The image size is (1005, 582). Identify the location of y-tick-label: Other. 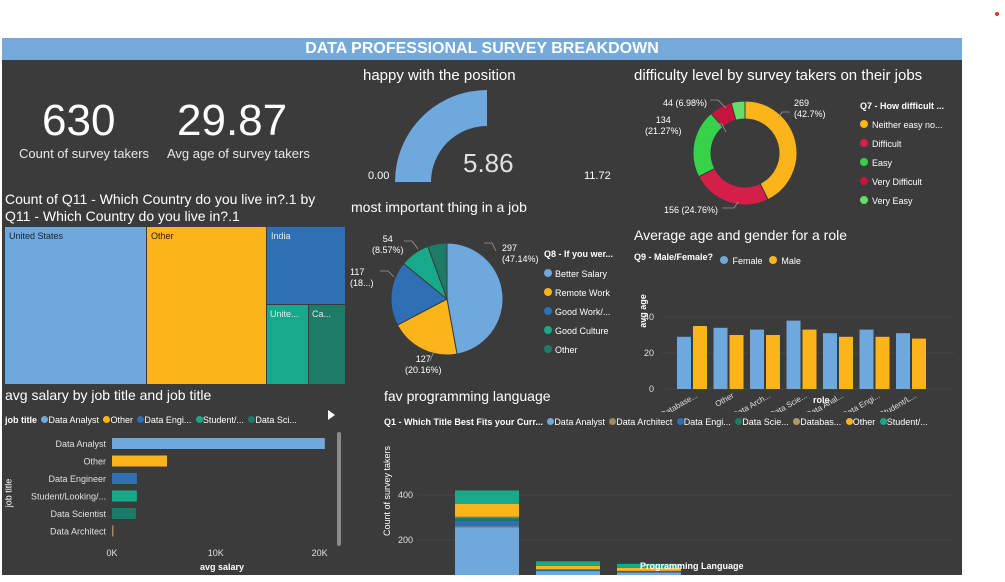
(94, 462).